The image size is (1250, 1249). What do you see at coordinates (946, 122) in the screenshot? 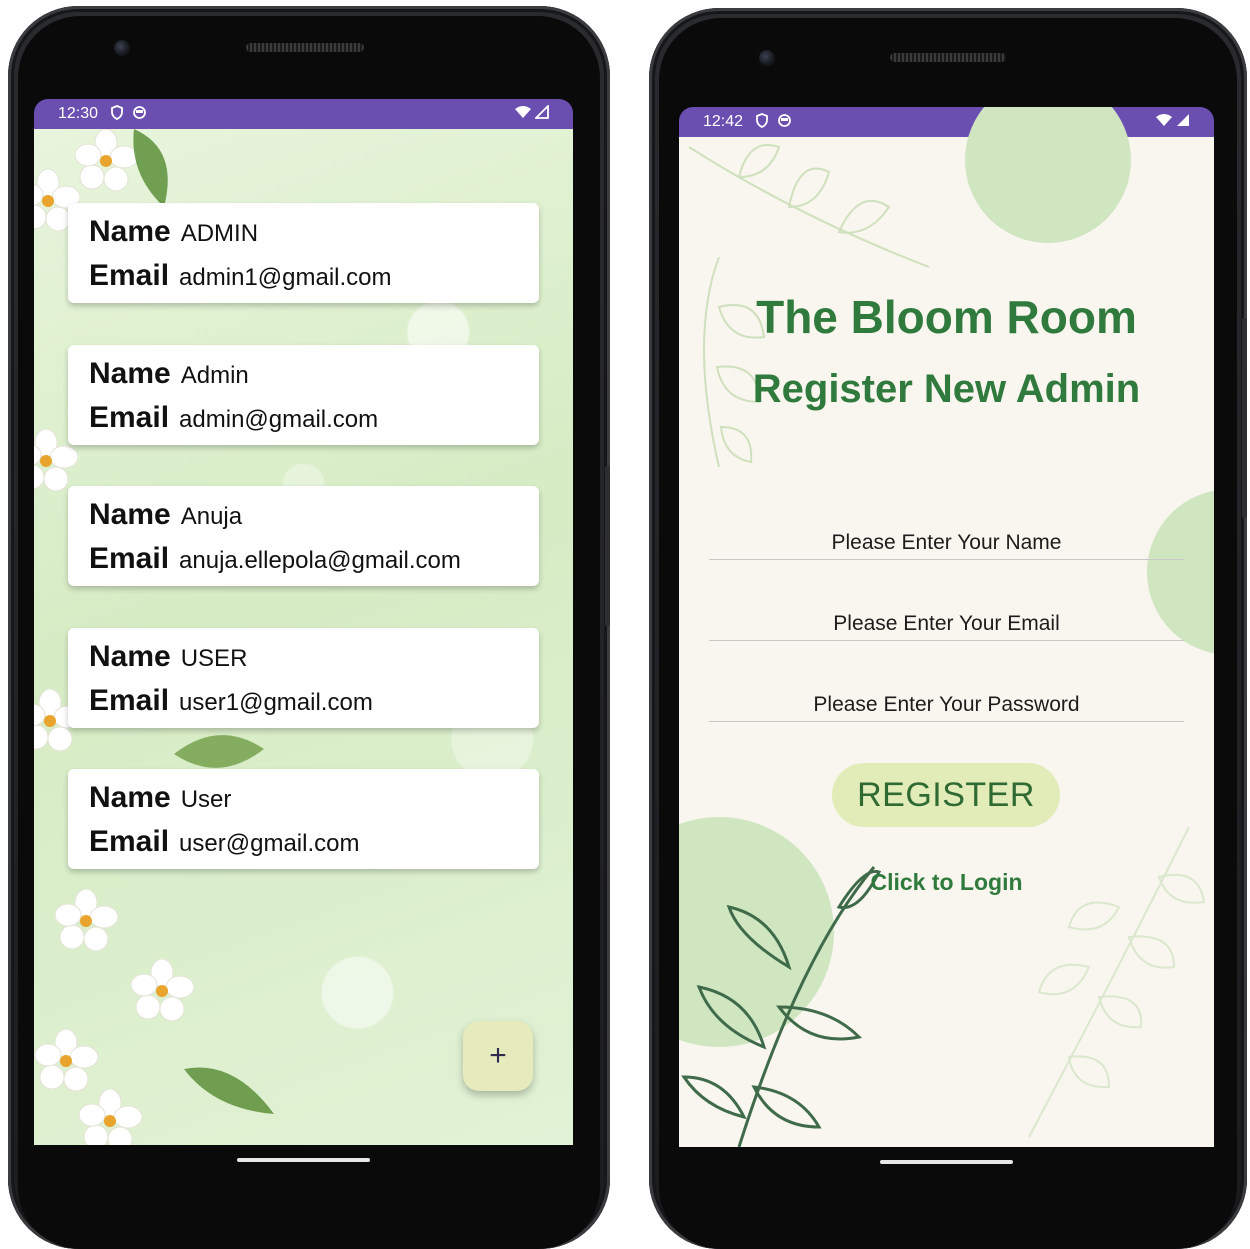
I see `status-bar: 12:42` at bounding box center [946, 122].